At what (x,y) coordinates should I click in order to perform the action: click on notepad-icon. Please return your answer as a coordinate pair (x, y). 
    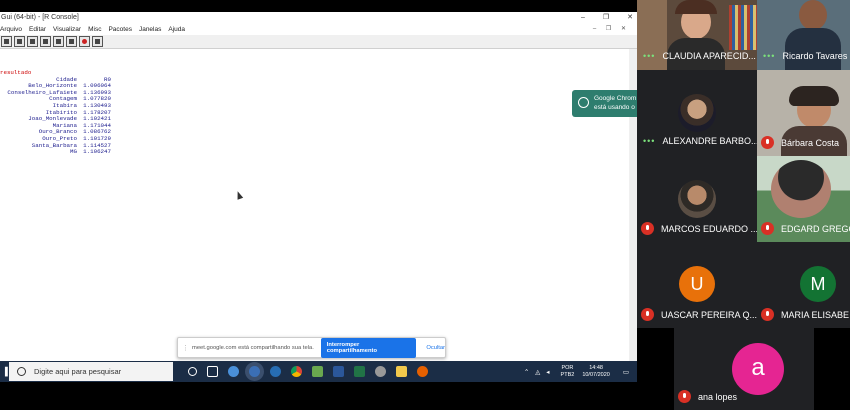
    Looking at the image, I should click on (317, 371).